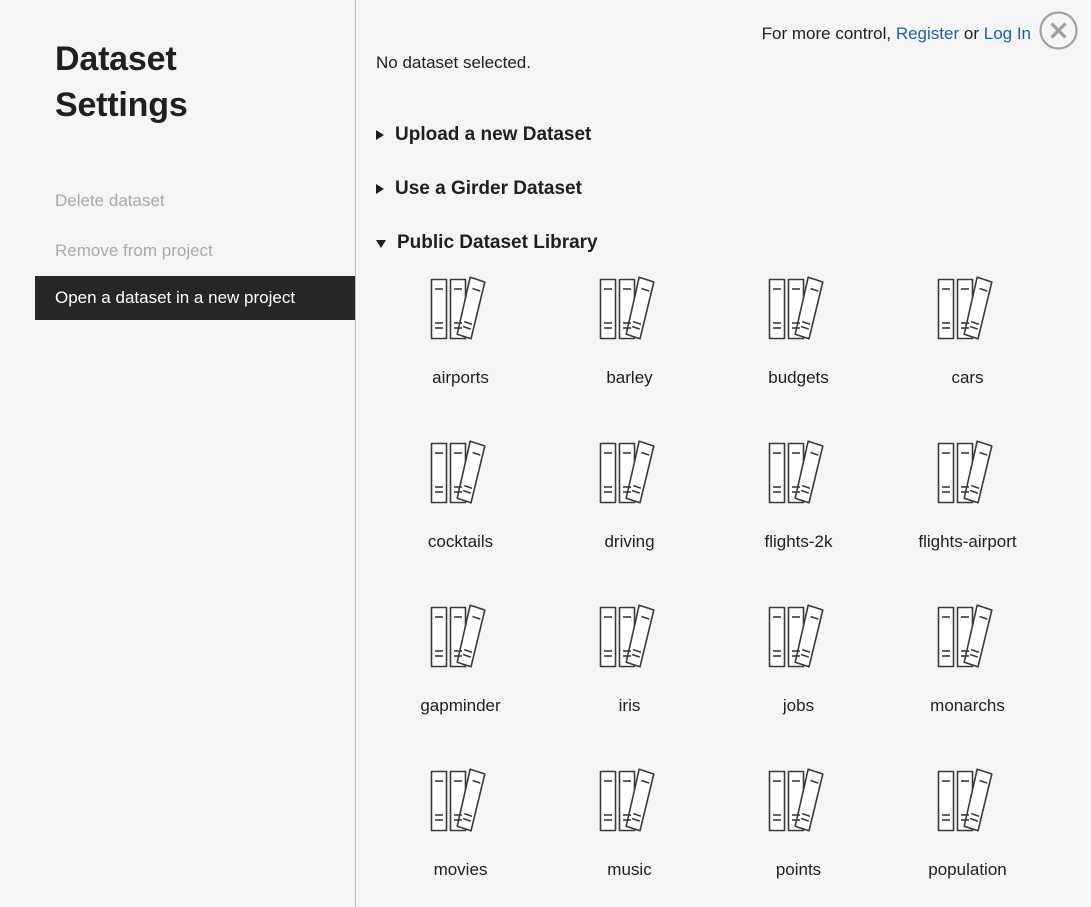 This screenshot has width=1091, height=907. What do you see at coordinates (121, 82) in the screenshot?
I see `page-title: Dataset Settings` at bounding box center [121, 82].